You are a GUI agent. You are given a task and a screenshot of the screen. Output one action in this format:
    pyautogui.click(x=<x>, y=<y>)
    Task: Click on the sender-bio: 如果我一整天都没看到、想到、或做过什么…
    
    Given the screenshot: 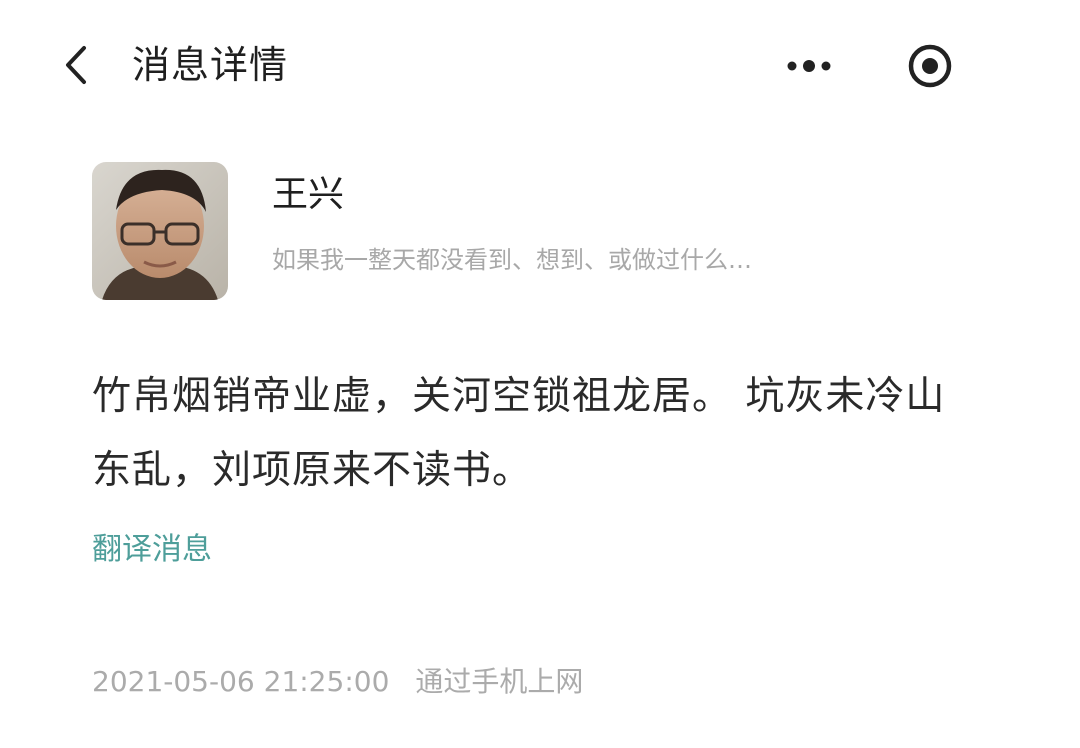 What is the action you would take?
    pyautogui.click(x=512, y=260)
    